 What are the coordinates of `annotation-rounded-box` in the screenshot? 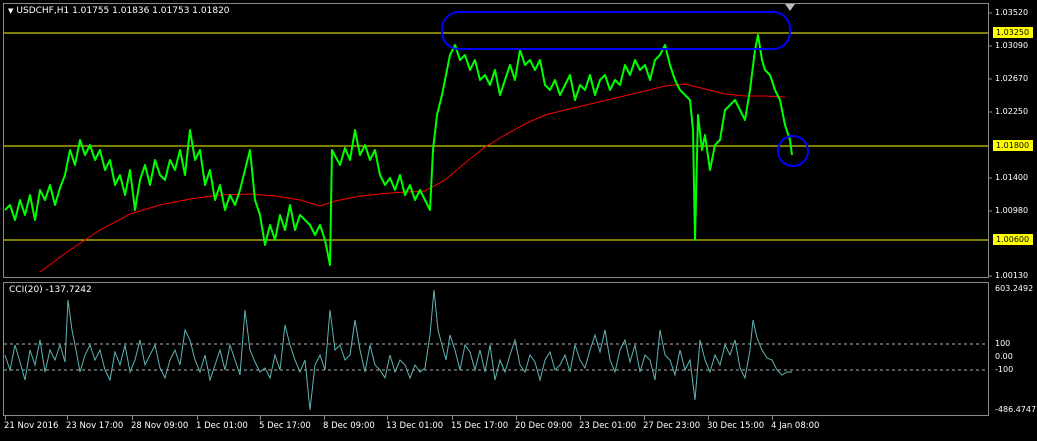 It's located at (616, 30).